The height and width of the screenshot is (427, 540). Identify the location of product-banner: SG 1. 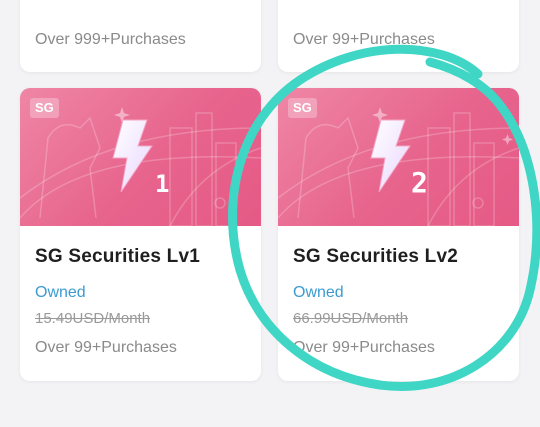
(140, 157).